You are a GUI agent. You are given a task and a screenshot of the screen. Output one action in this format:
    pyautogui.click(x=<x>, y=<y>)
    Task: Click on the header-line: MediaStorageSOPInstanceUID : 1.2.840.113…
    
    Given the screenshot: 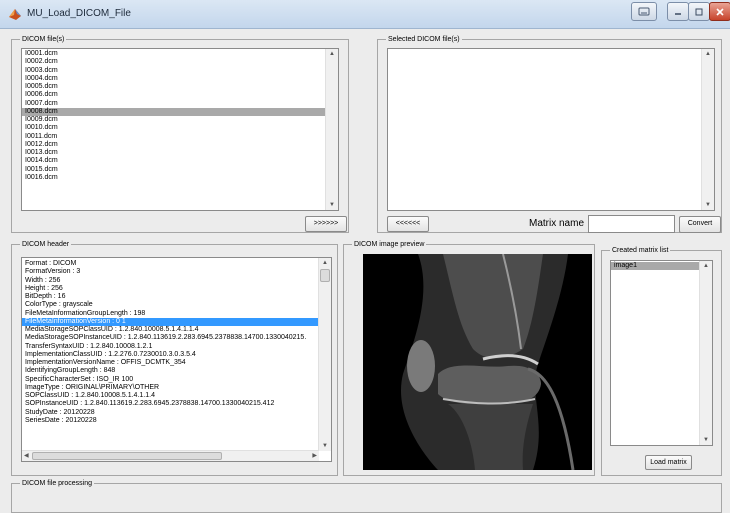 What is the action you would take?
    pyautogui.click(x=170, y=338)
    